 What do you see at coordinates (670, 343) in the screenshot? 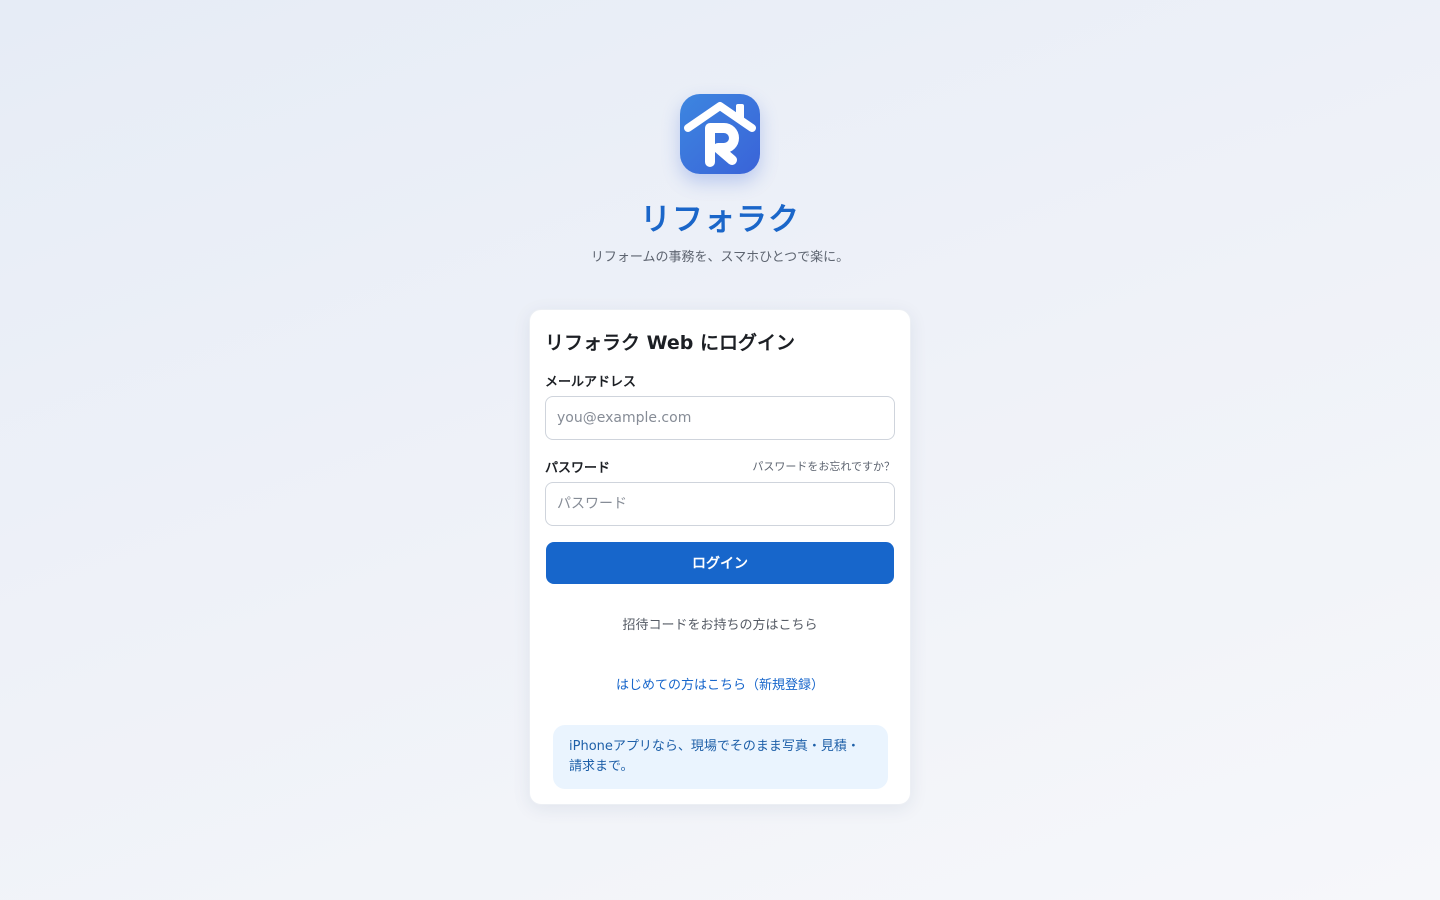
I see `login-title: リフォラク Web にログイン` at bounding box center [670, 343].